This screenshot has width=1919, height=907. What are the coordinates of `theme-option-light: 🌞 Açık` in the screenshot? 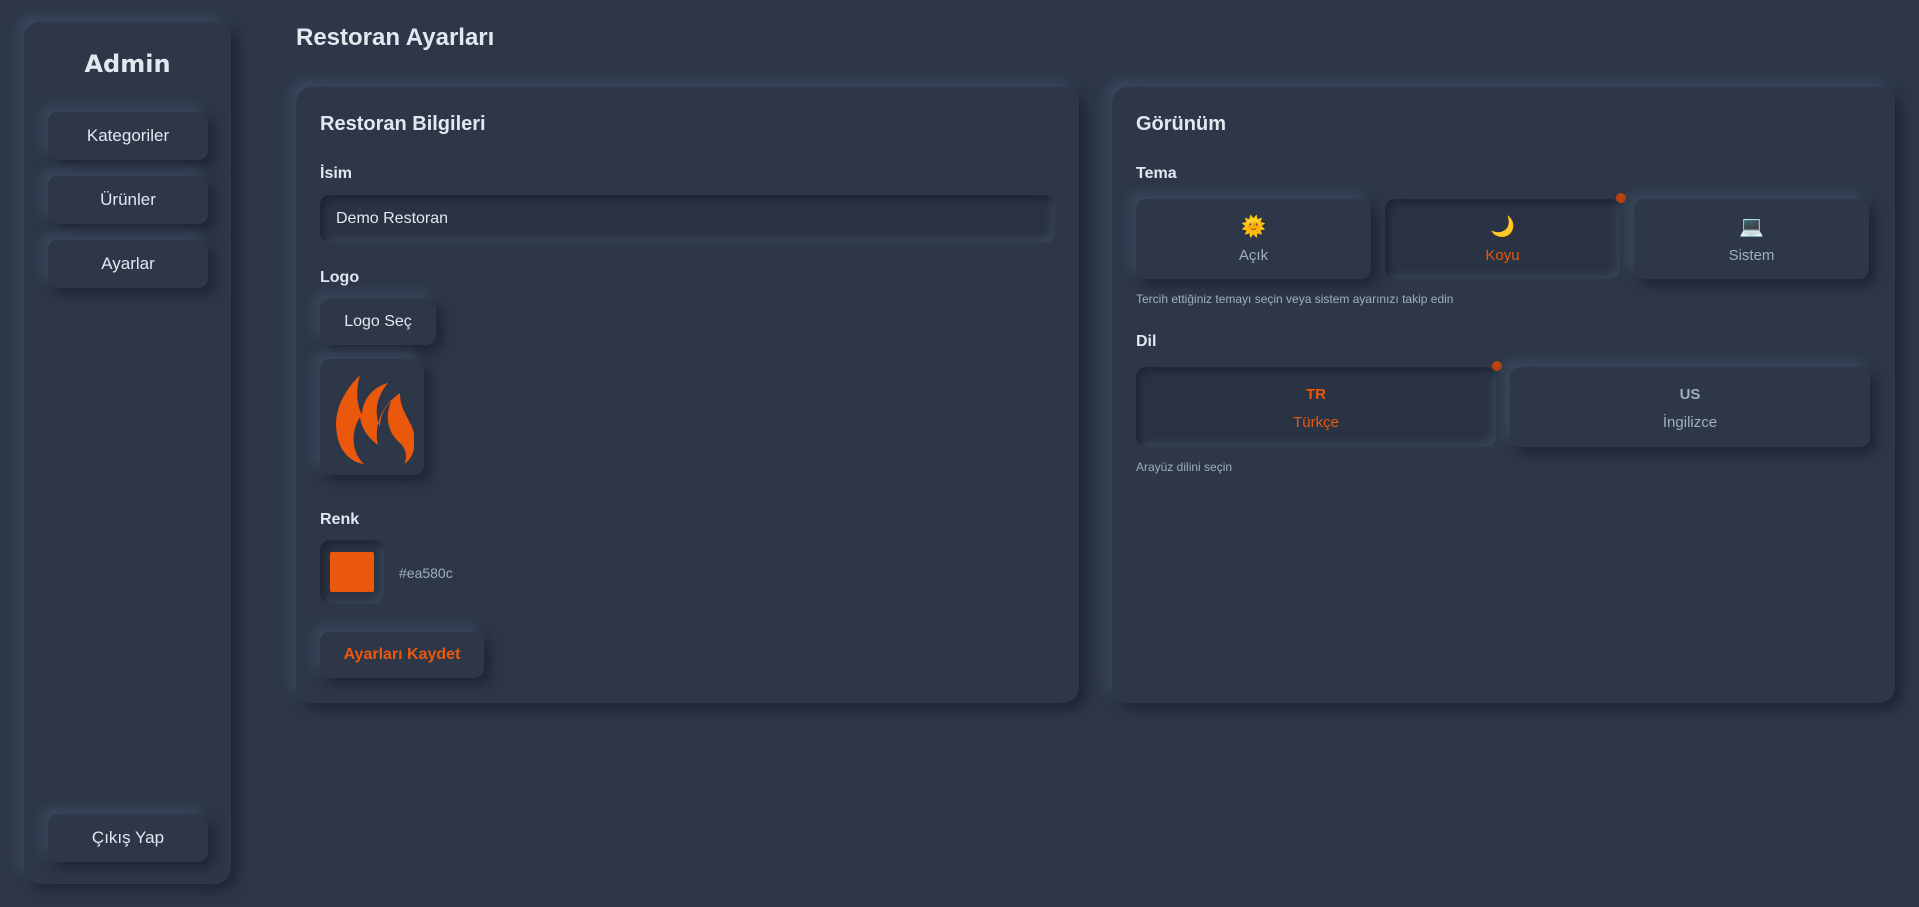 It's located at (1253, 239).